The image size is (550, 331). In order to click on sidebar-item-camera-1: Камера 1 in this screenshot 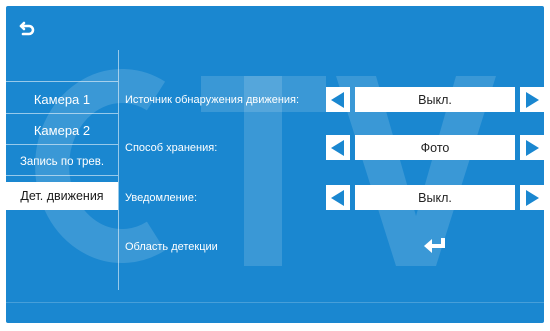, I will do `click(62, 100)`.